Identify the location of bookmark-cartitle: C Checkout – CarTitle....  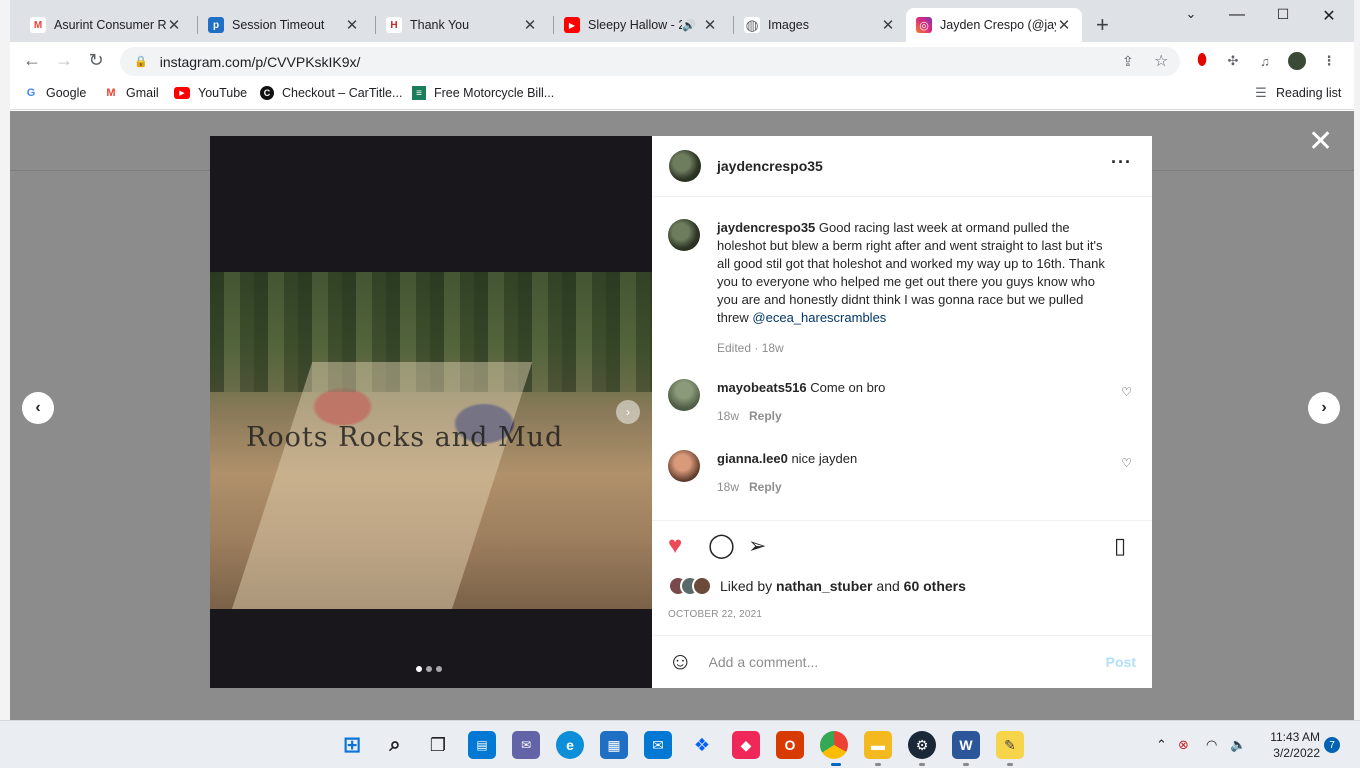
(331, 93).